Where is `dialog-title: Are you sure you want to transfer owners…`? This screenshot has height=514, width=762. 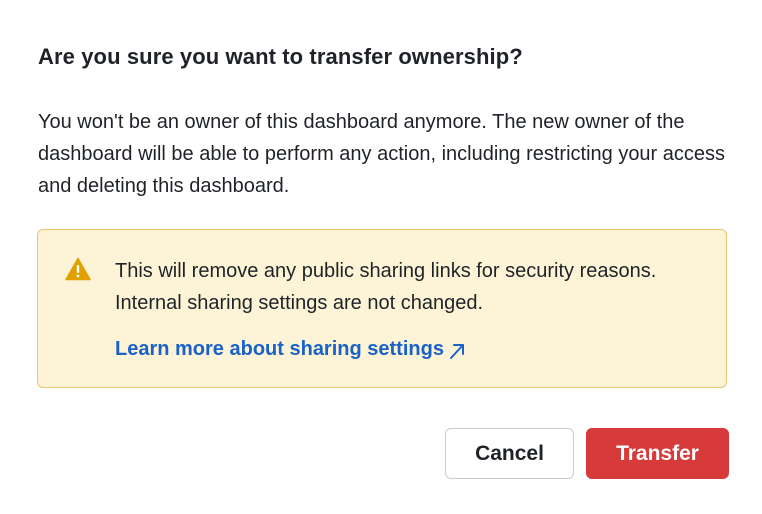
dialog-title: Are you sure you want to transfer owners… is located at coordinates (280, 56).